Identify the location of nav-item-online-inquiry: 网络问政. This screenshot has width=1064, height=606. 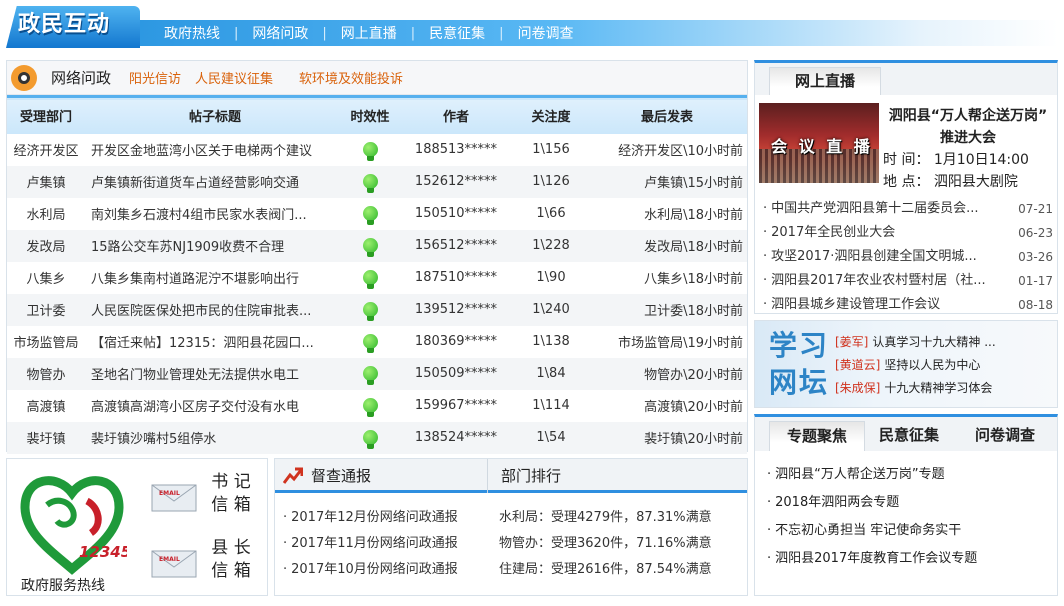
(280, 33).